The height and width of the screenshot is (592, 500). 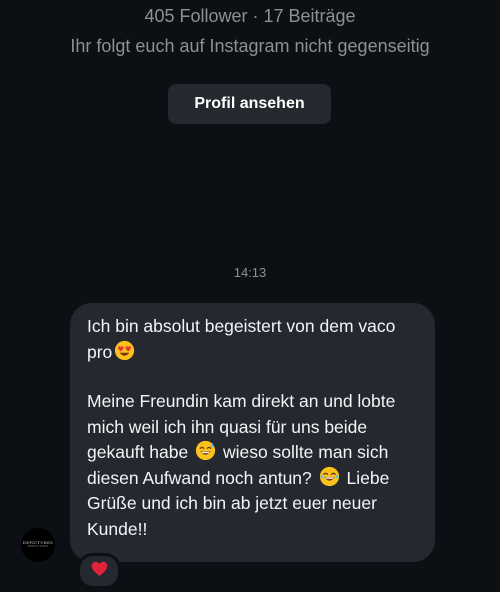 I want to click on sender-avatar: DEPICTURES PRODUCTIONS, so click(x=38, y=545).